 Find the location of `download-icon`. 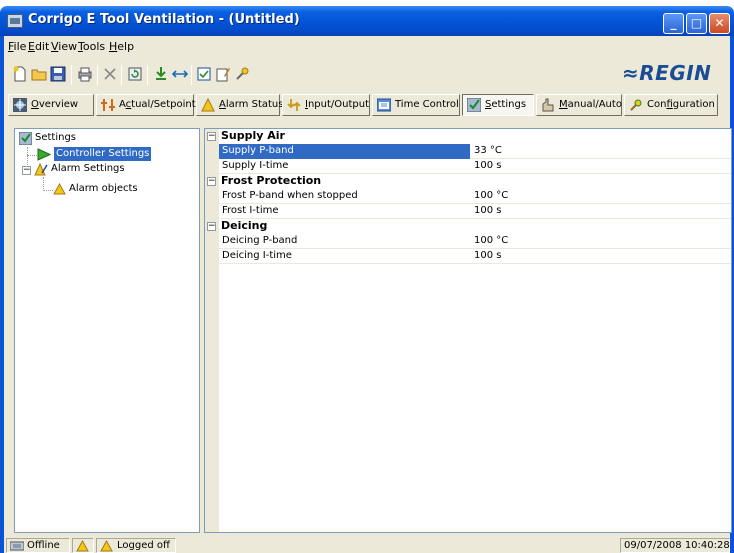

download-icon is located at coordinates (161, 74).